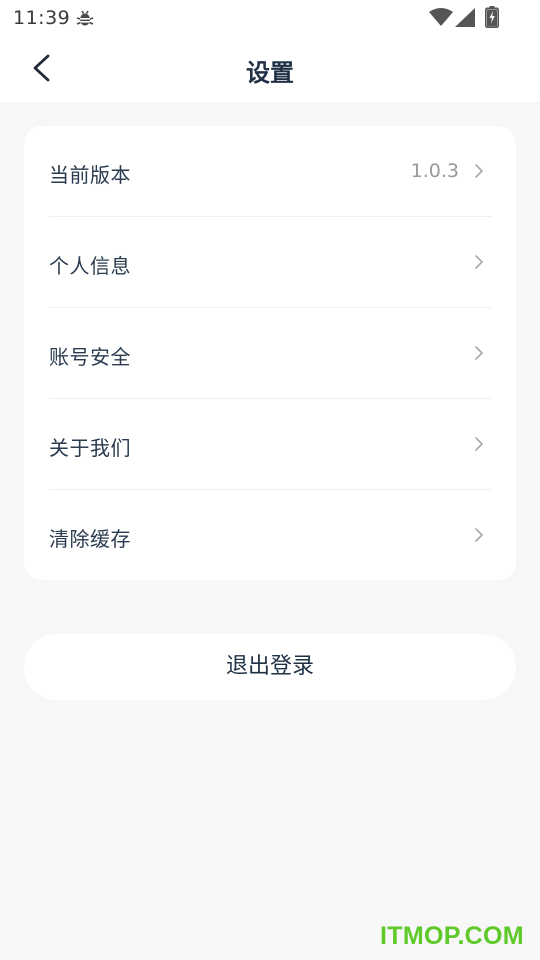  Describe the element at coordinates (270, 667) in the screenshot. I see `logout-button: 退出登录` at that location.